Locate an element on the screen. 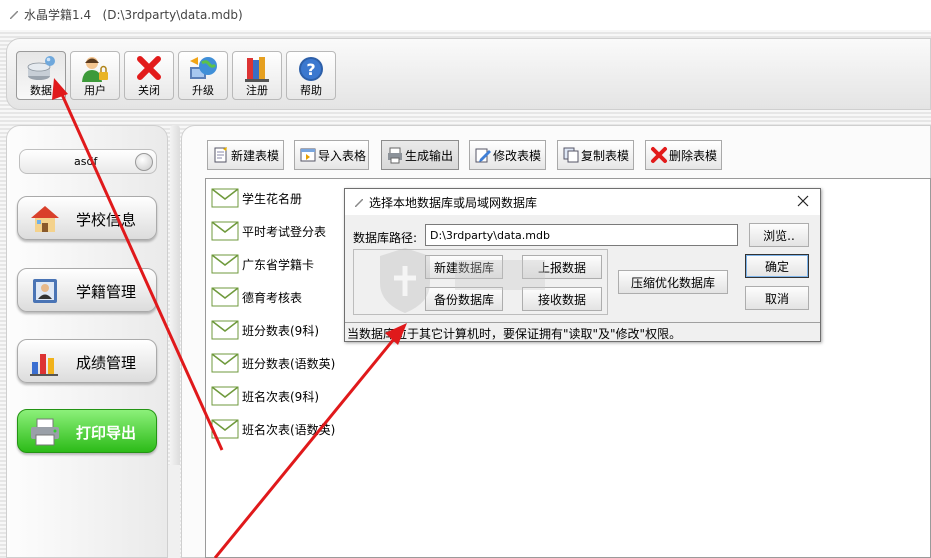 This screenshot has width=931, height=558. nav-print-export: 打印导出 is located at coordinates (87, 431).